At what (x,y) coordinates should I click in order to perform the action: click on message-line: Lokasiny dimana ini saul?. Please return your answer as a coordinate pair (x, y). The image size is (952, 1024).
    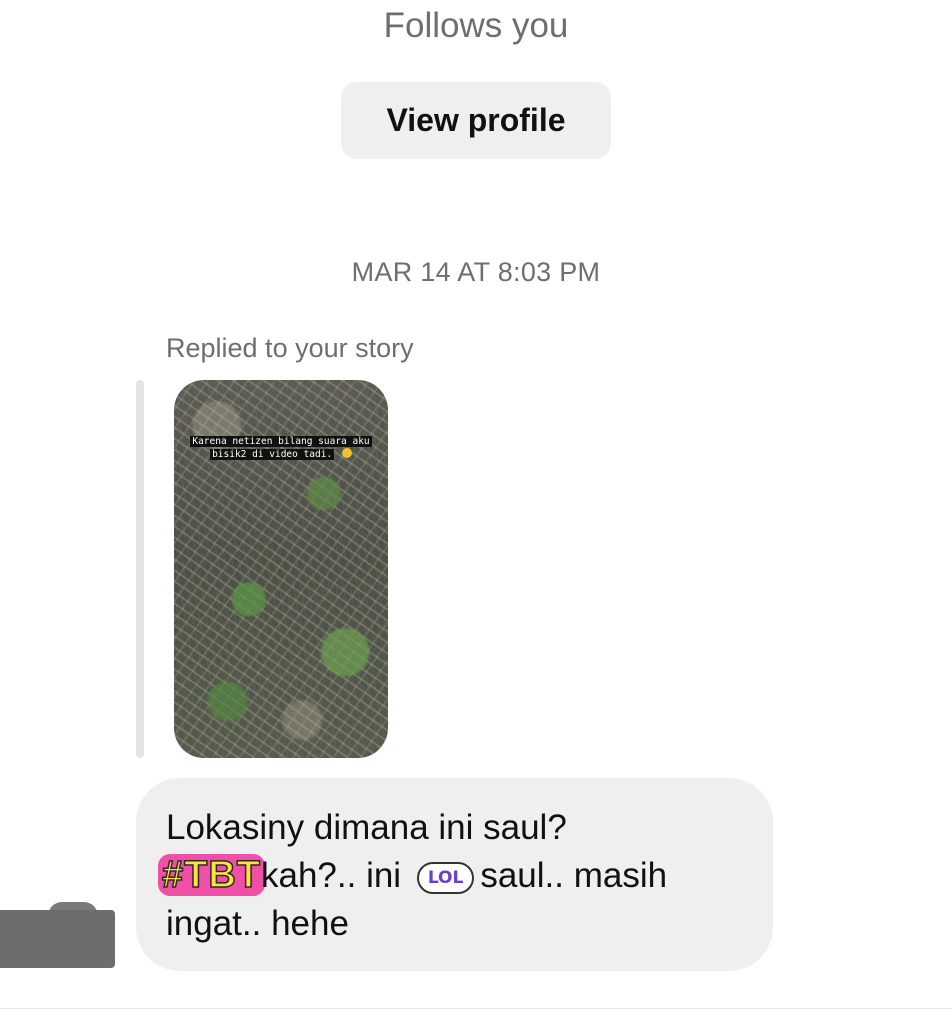
    Looking at the image, I should click on (366, 827).